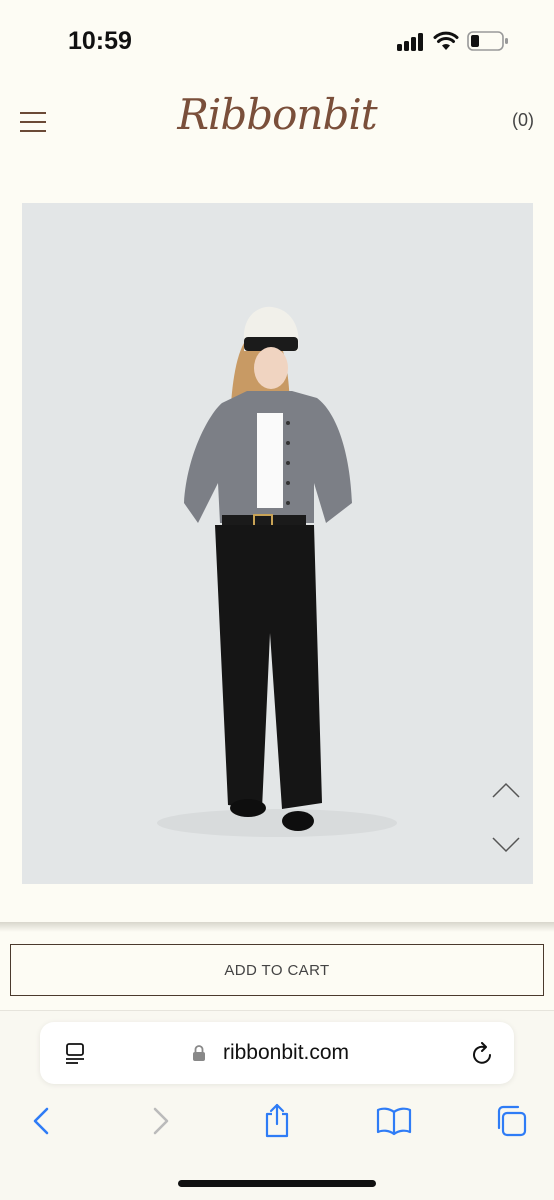 The height and width of the screenshot is (1200, 554). What do you see at coordinates (394, 1121) in the screenshot?
I see `bookmarks-icon` at bounding box center [394, 1121].